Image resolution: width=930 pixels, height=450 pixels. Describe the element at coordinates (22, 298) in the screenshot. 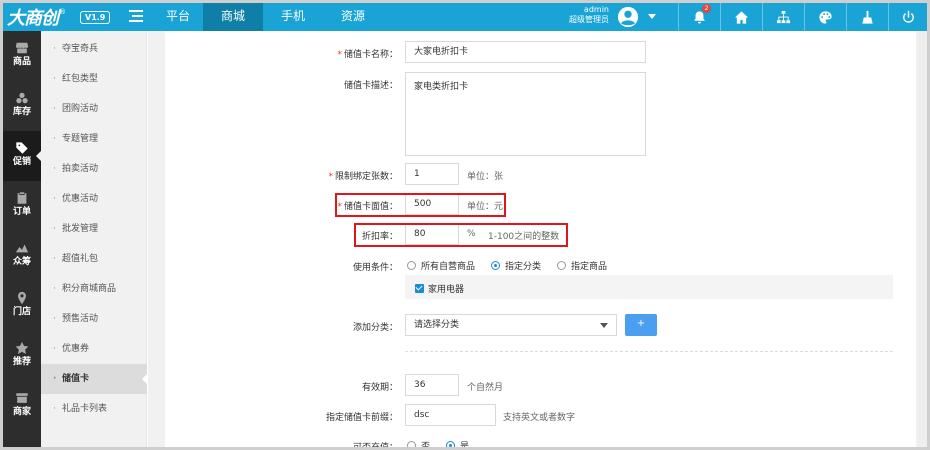

I see `location-icon` at that location.